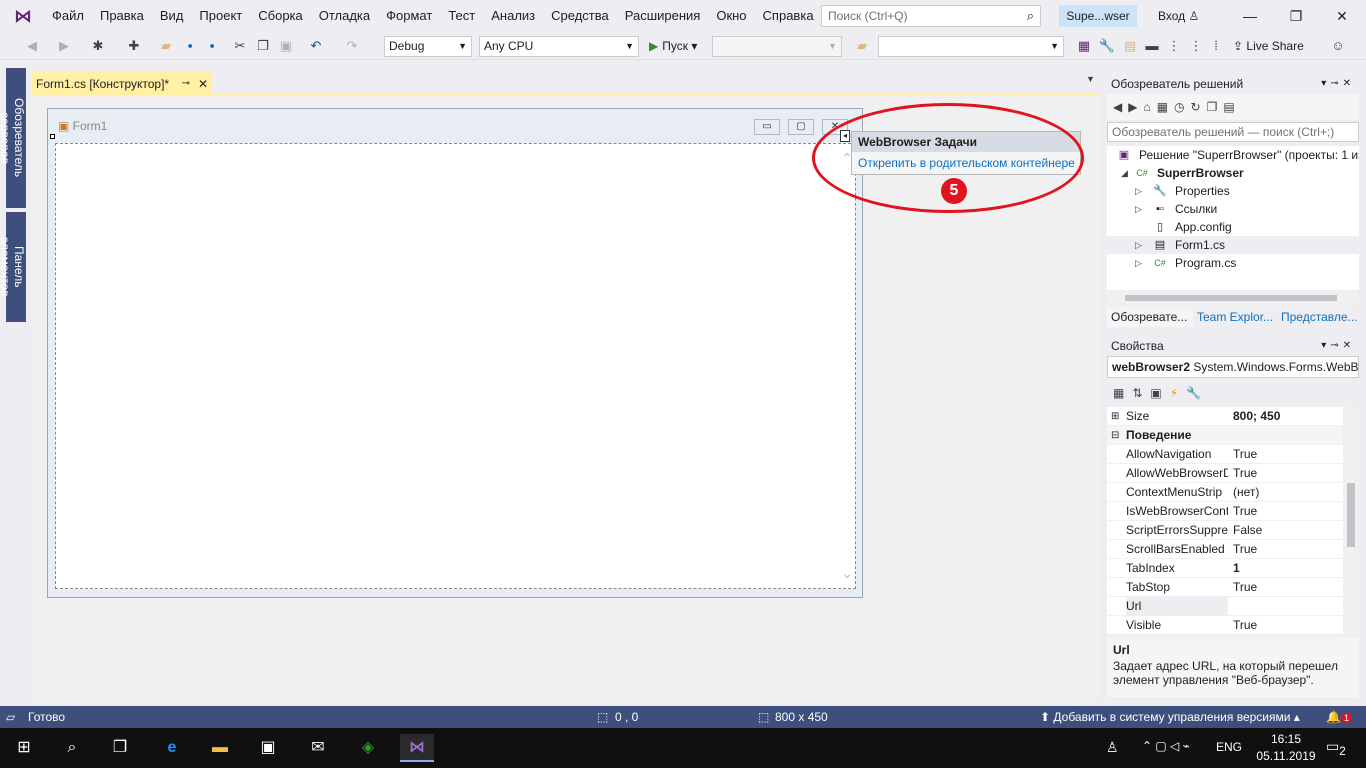 The width and height of the screenshot is (1366, 768). What do you see at coordinates (1159, 393) in the screenshot?
I see `properties-icon: ▣` at bounding box center [1159, 393].